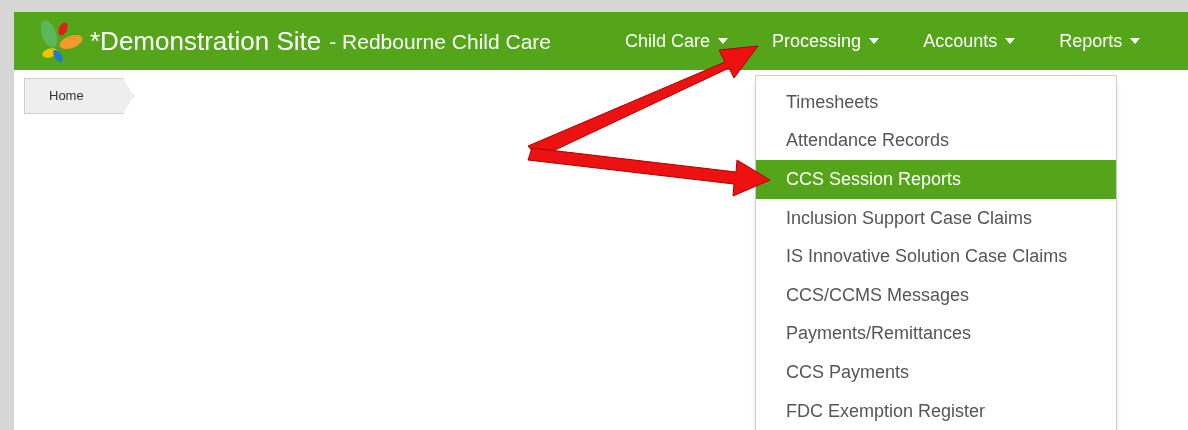 Image resolution: width=1188 pixels, height=430 pixels. Describe the element at coordinates (79, 96) in the screenshot. I see `breadcrumb-link: Home` at that location.